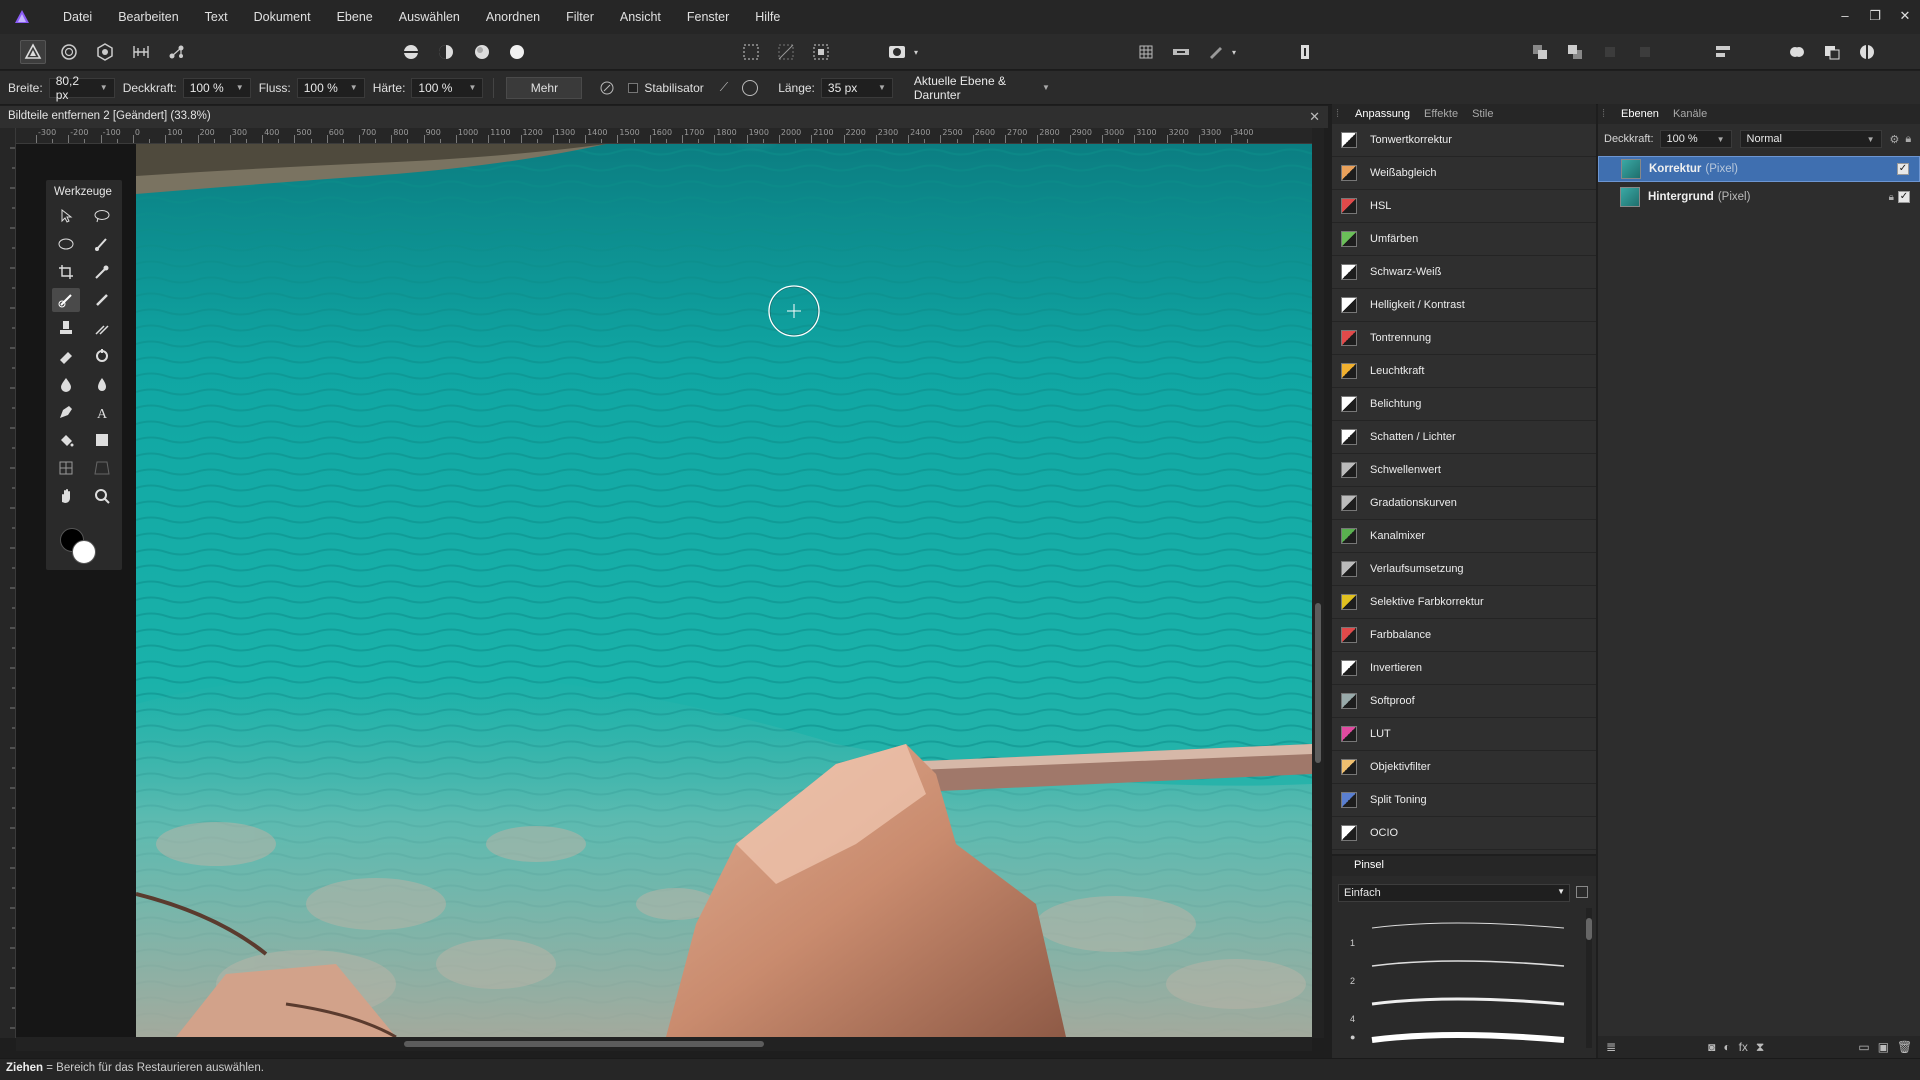  I want to click on close-window-button: ✕, so click(1905, 17).